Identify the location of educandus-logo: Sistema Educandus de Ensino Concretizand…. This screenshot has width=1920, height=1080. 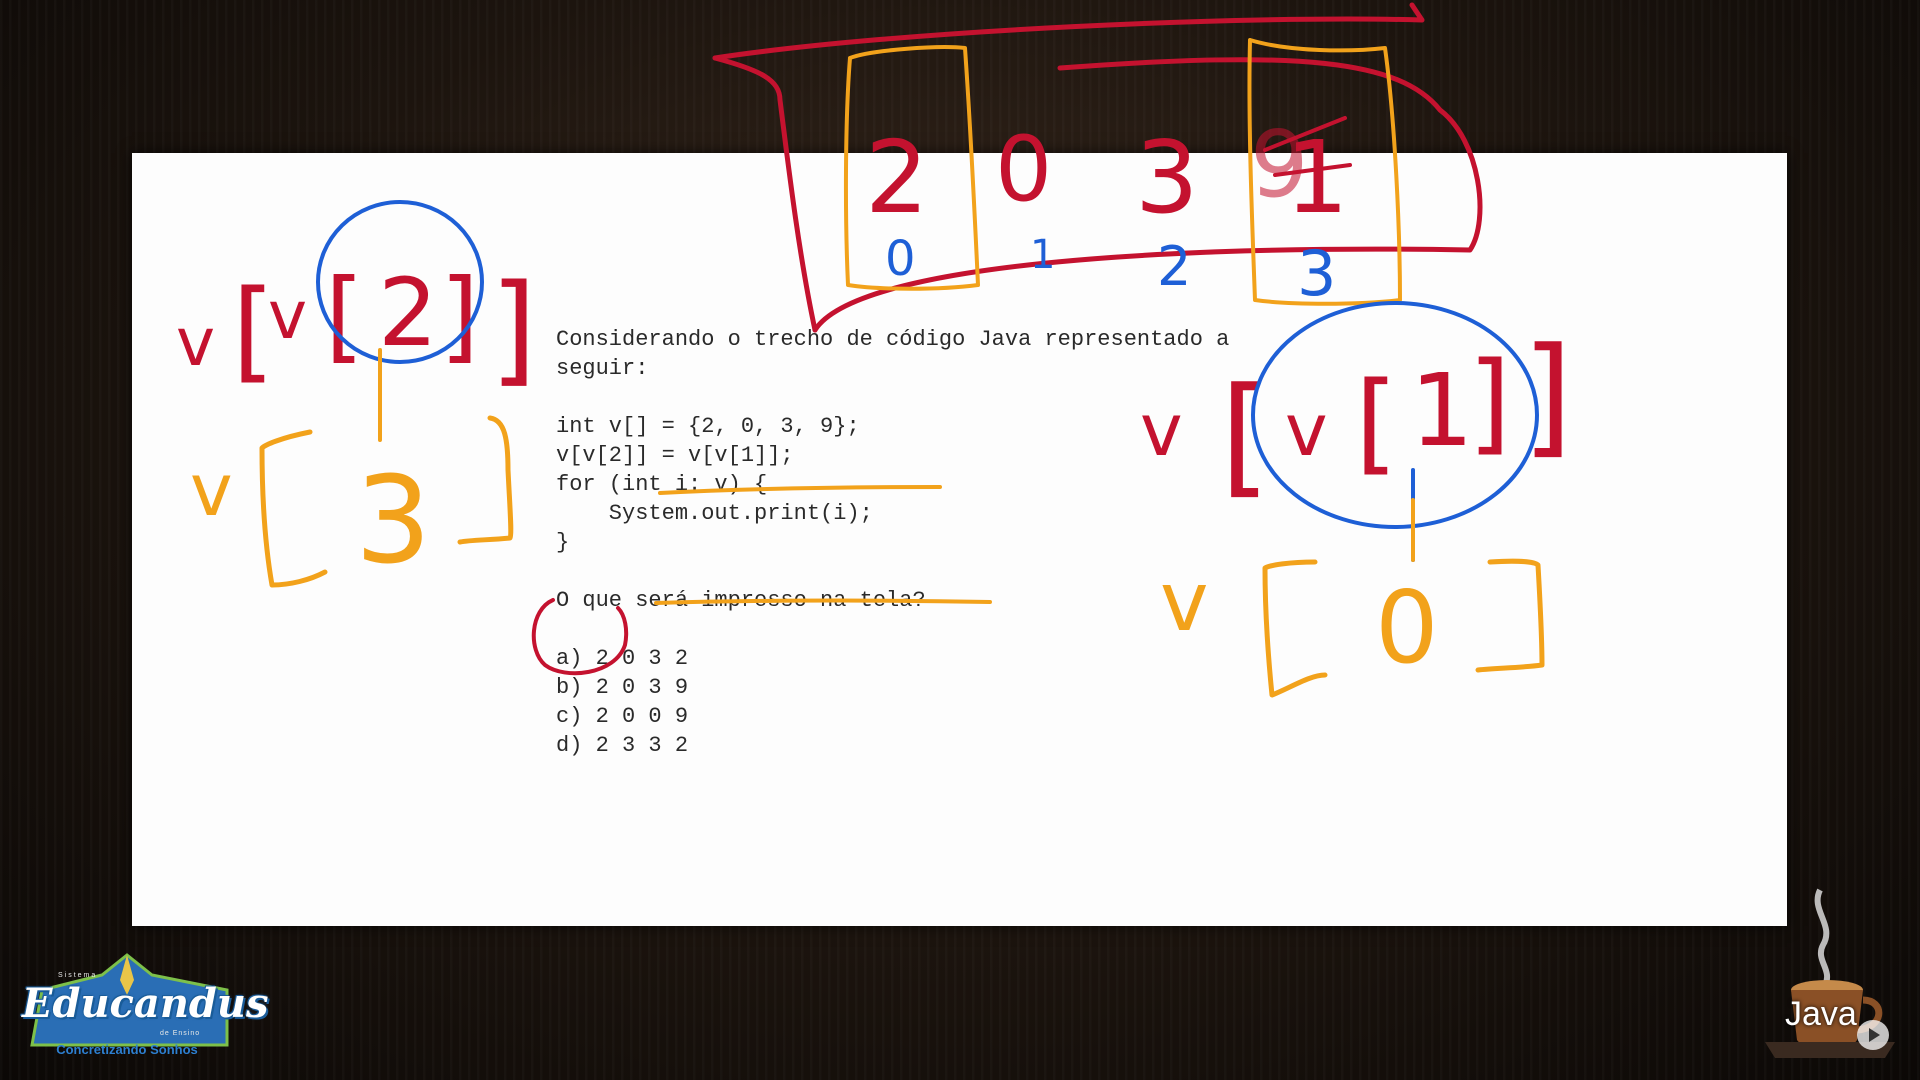
(145, 1007).